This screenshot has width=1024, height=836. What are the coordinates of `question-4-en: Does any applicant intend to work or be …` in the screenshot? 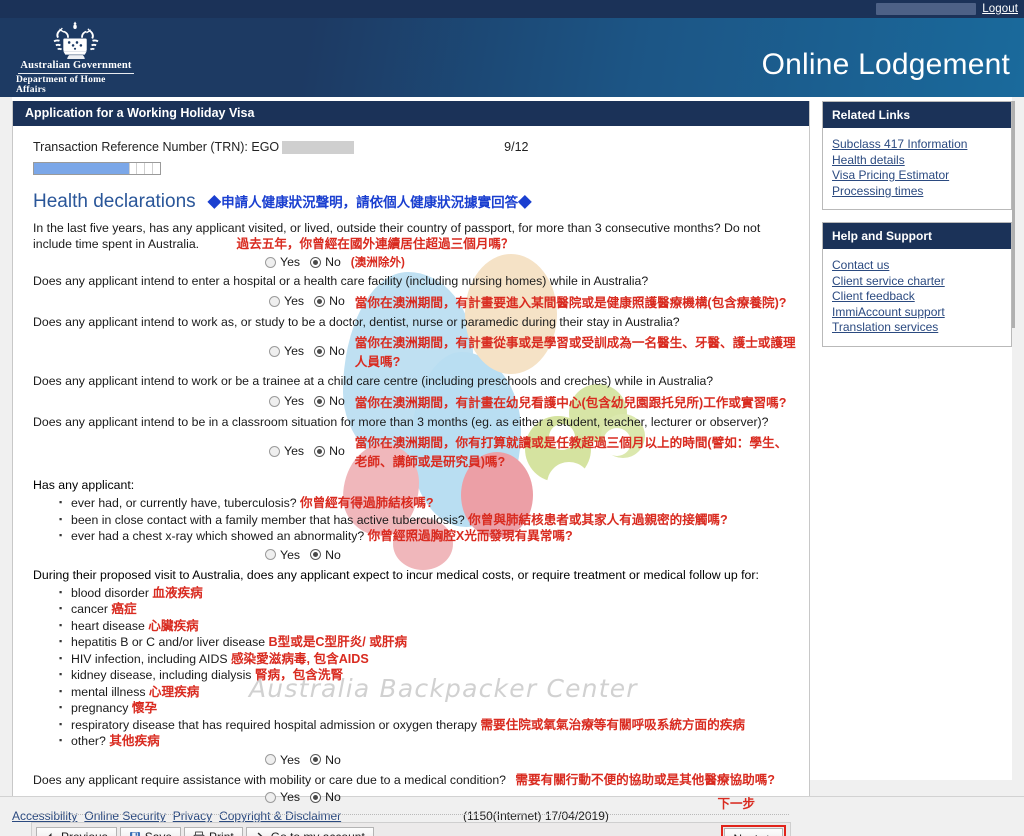 It's located at (373, 381).